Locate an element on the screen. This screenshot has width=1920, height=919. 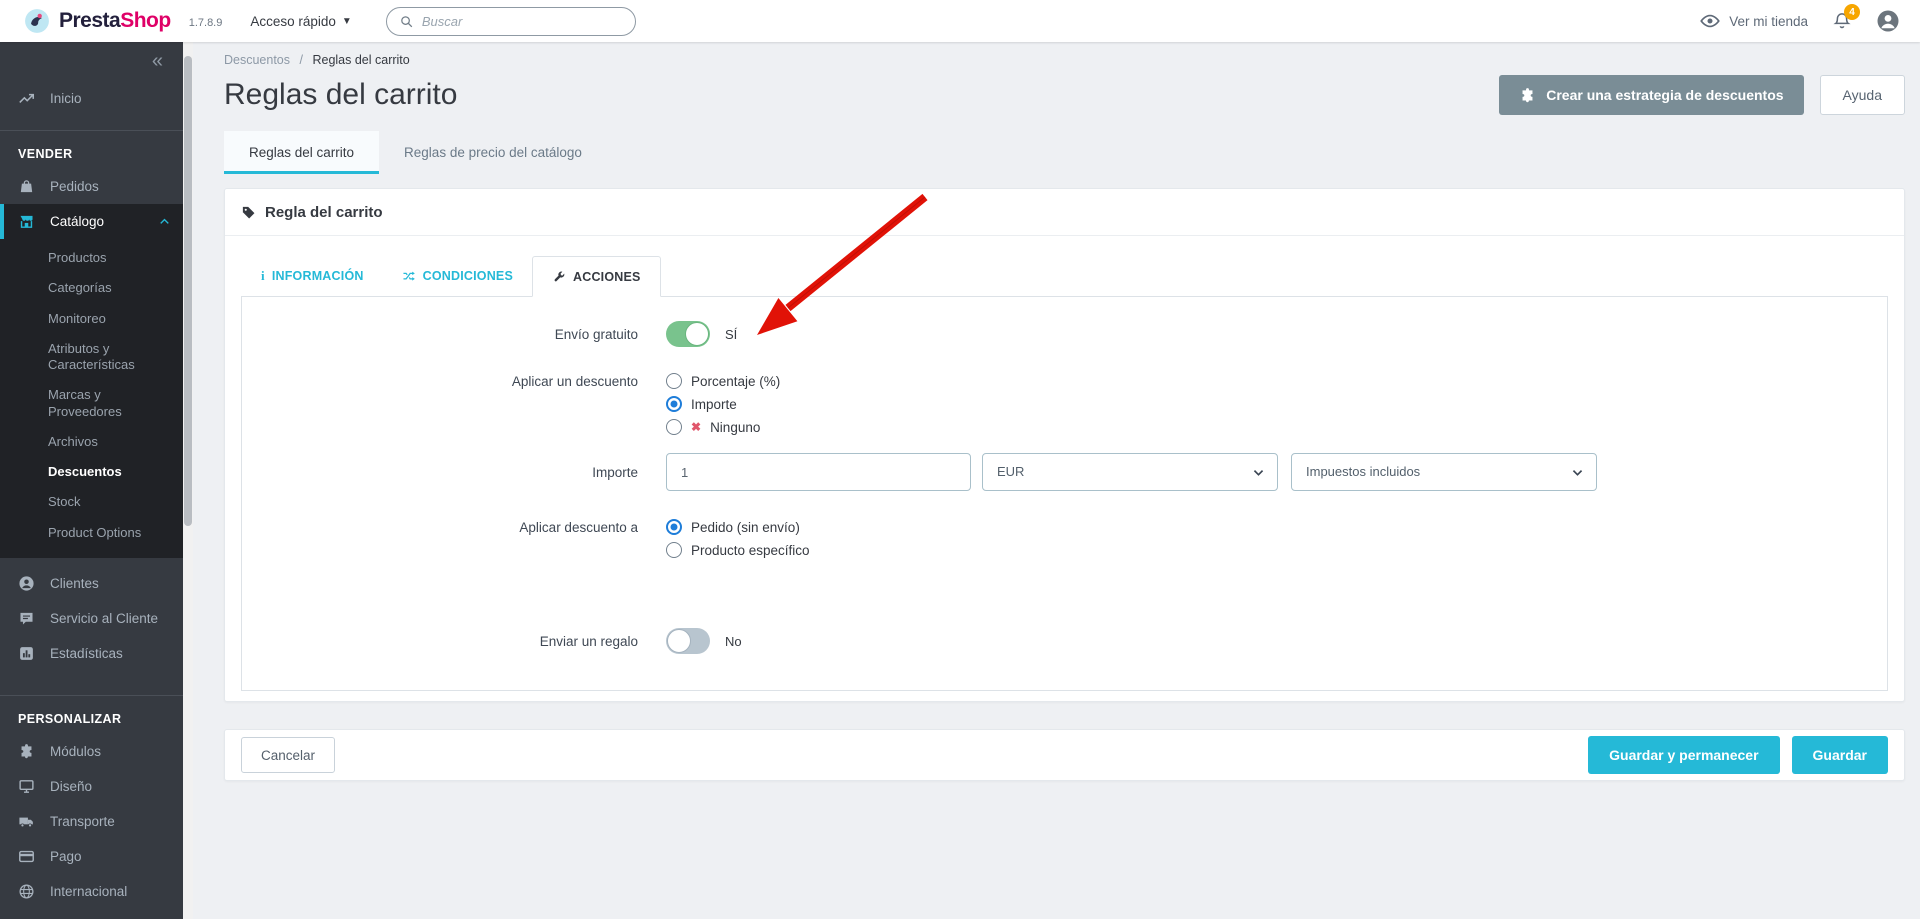
sidebar-scrollbar-thumb is located at coordinates (188, 291).